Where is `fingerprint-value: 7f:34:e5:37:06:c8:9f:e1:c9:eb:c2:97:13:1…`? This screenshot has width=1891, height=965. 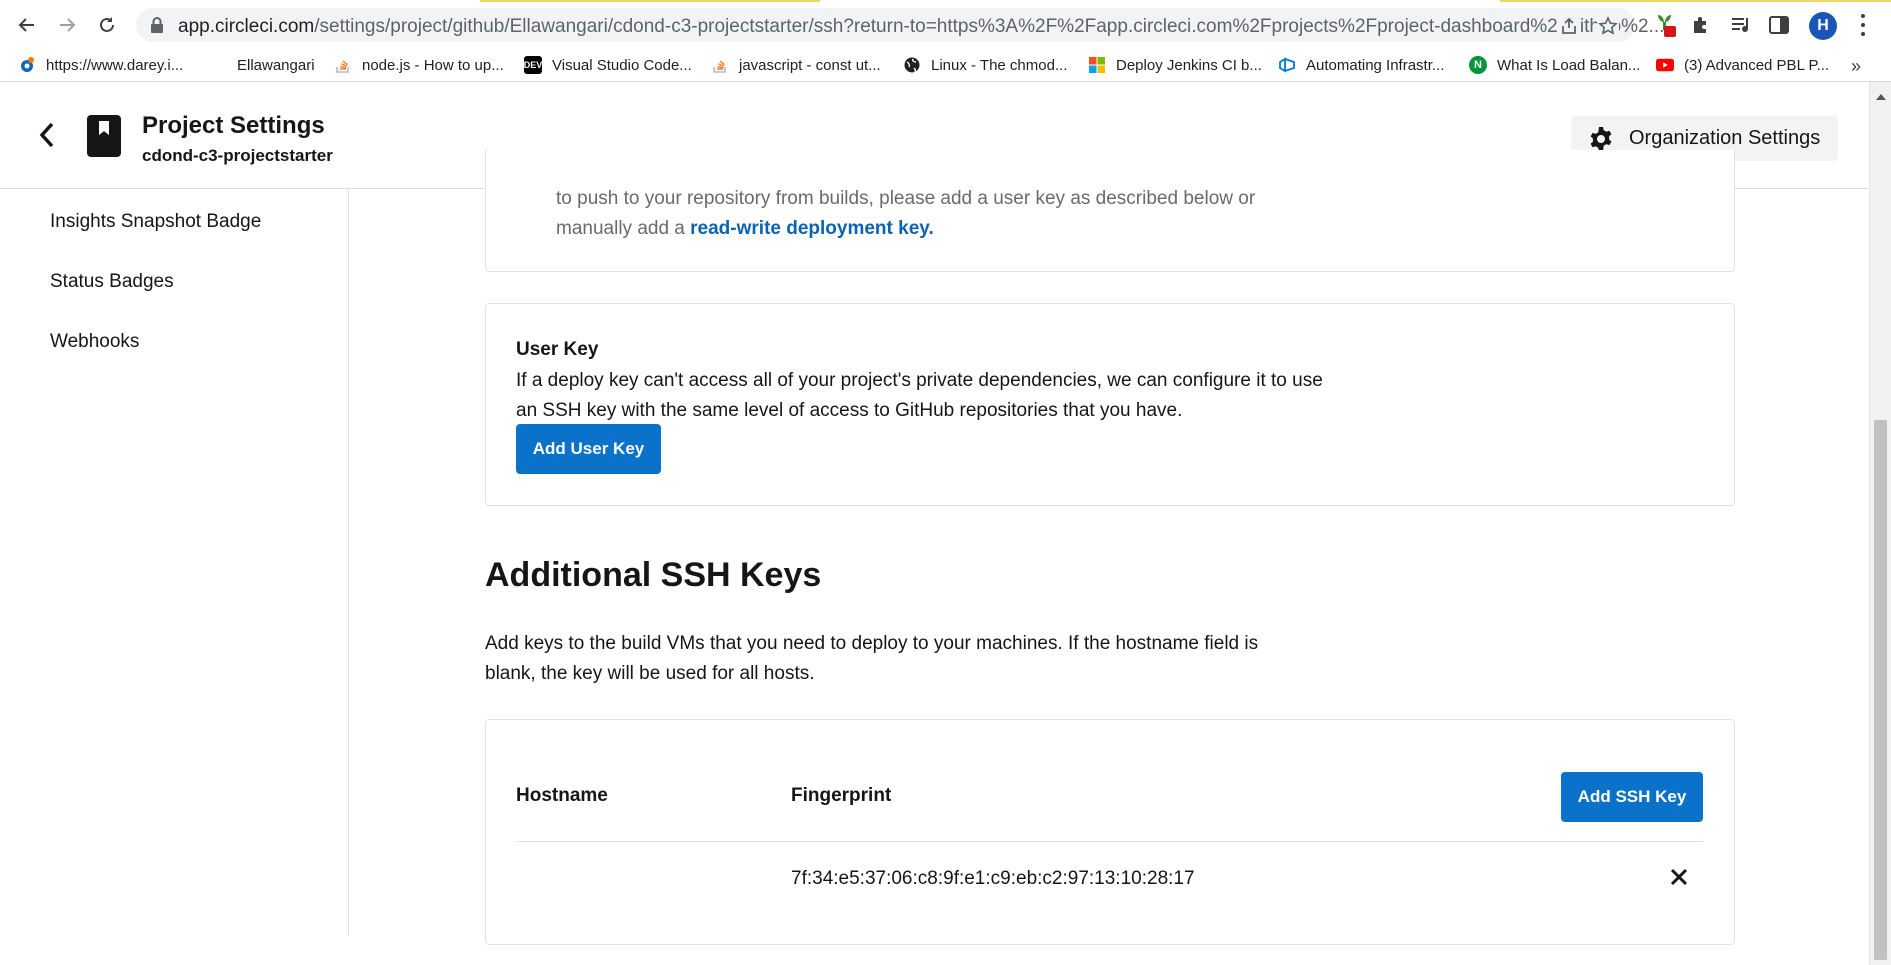 fingerprint-value: 7f:34:e5:37:06:c8:9f:e1:c9:eb:c2:97:13:1… is located at coordinates (993, 878).